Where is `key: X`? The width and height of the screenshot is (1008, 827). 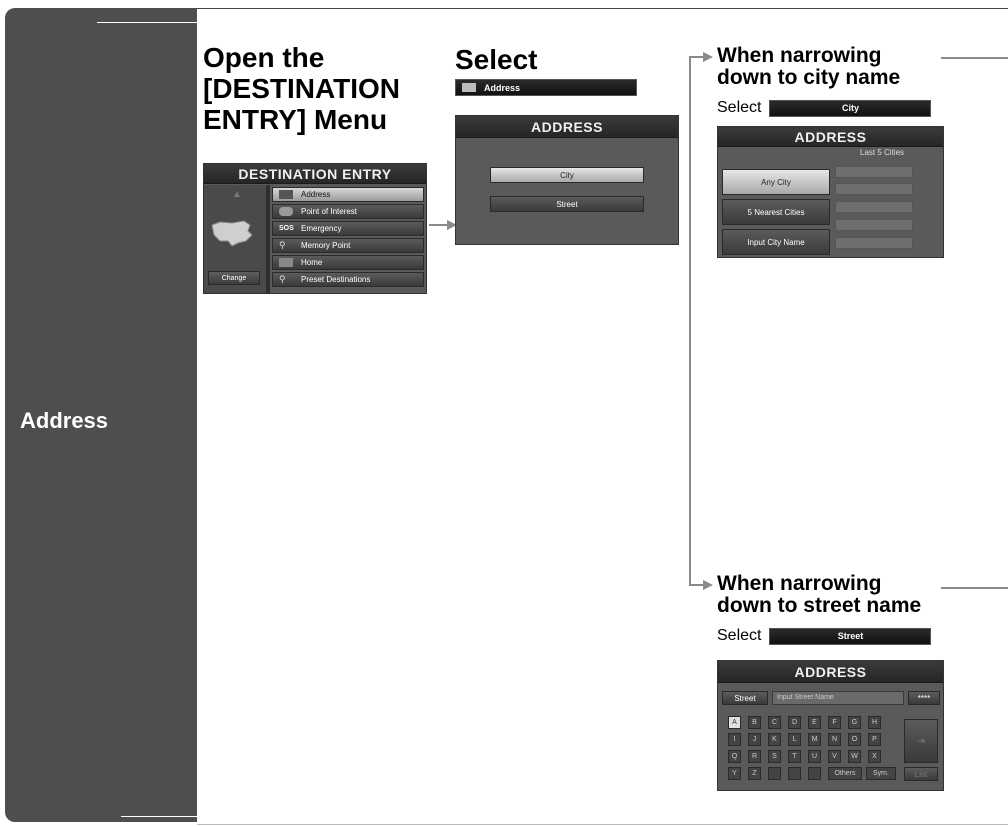
key: X is located at coordinates (874, 756).